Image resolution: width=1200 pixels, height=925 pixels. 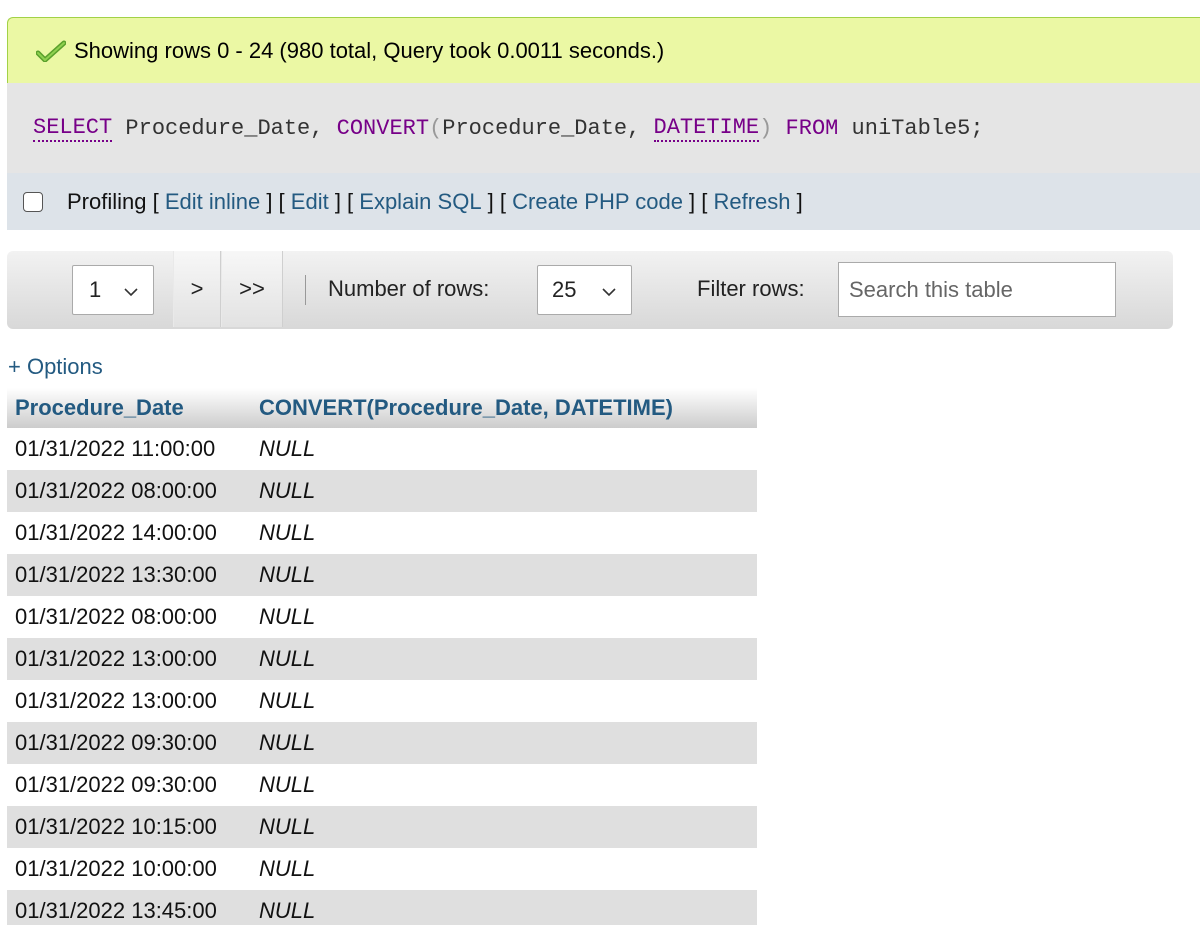 I want to click on table-row: 01/31/2022 10:15:00 NULL, so click(x=382, y=827).